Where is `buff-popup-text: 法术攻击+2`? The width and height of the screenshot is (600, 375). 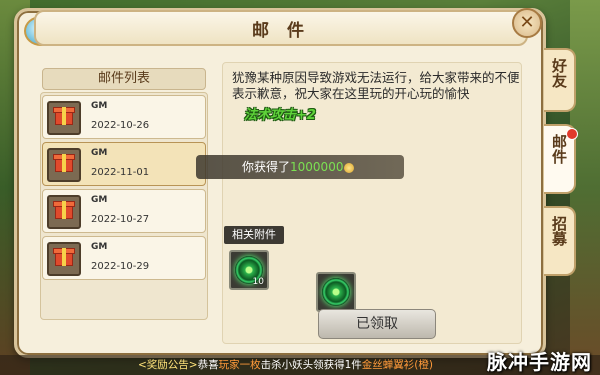 buff-popup-text: 法术攻击+2 is located at coordinates (280, 115).